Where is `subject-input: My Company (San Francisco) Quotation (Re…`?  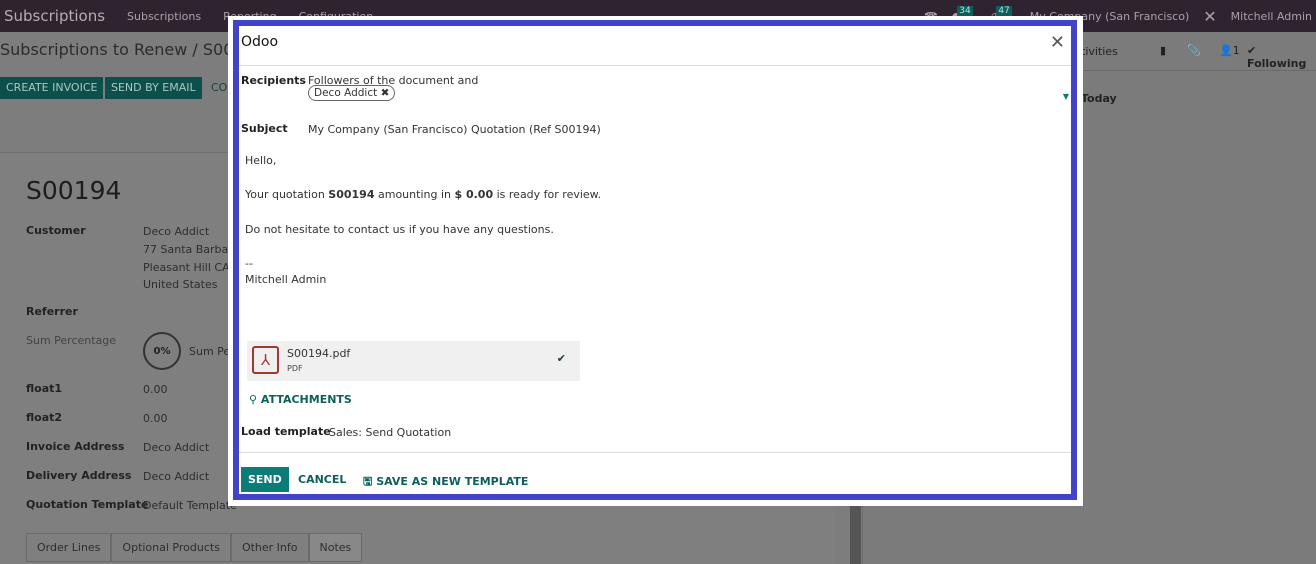 subject-input: My Company (San Francisco) Quotation (Re… is located at coordinates (454, 129).